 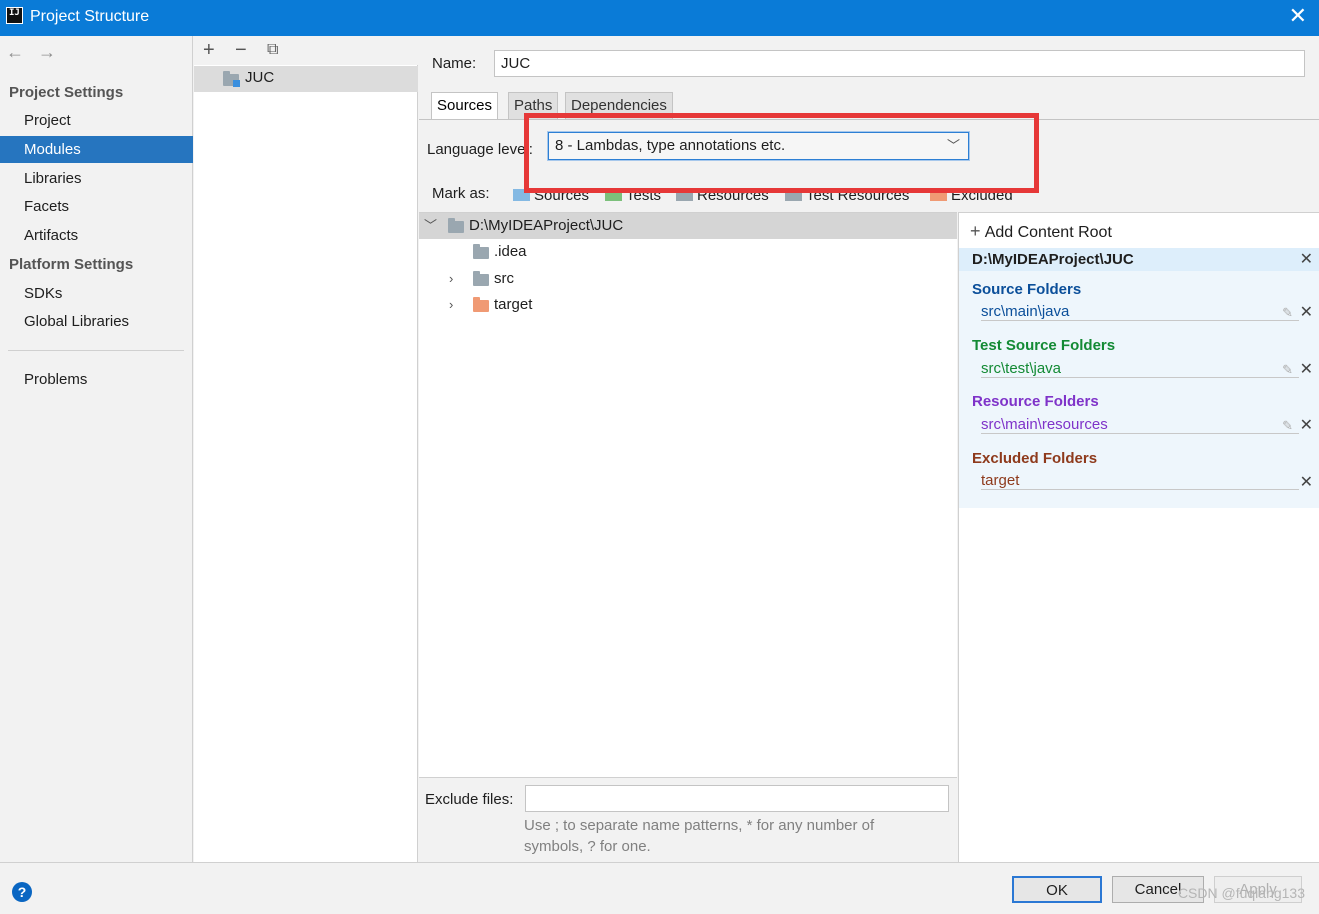 What do you see at coordinates (96, 350) in the screenshot?
I see `sidebar-divider` at bounding box center [96, 350].